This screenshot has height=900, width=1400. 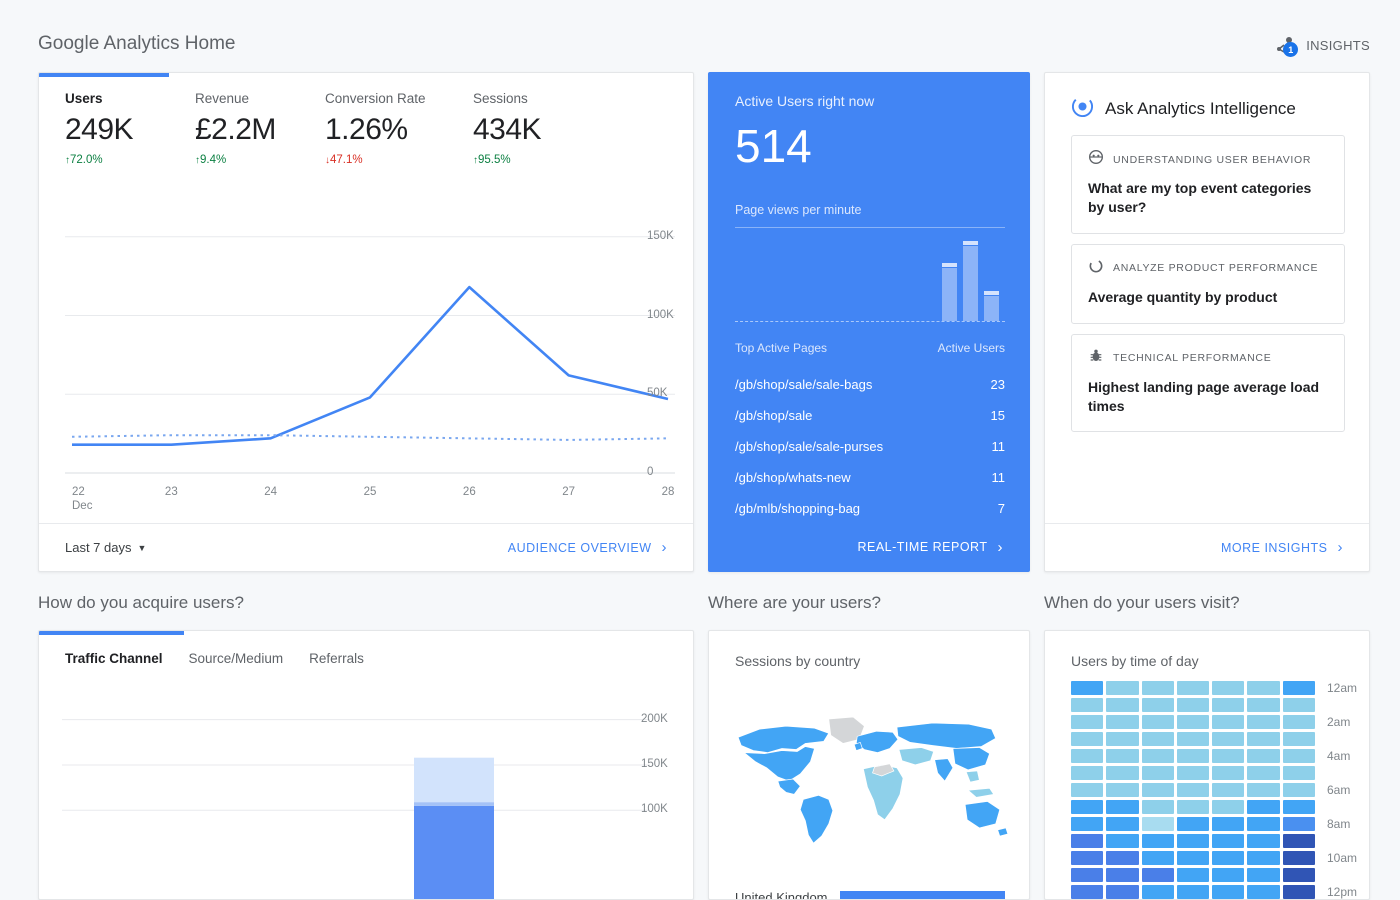 I want to click on acquisition-tab-referrals: Referrals, so click(x=336, y=660).